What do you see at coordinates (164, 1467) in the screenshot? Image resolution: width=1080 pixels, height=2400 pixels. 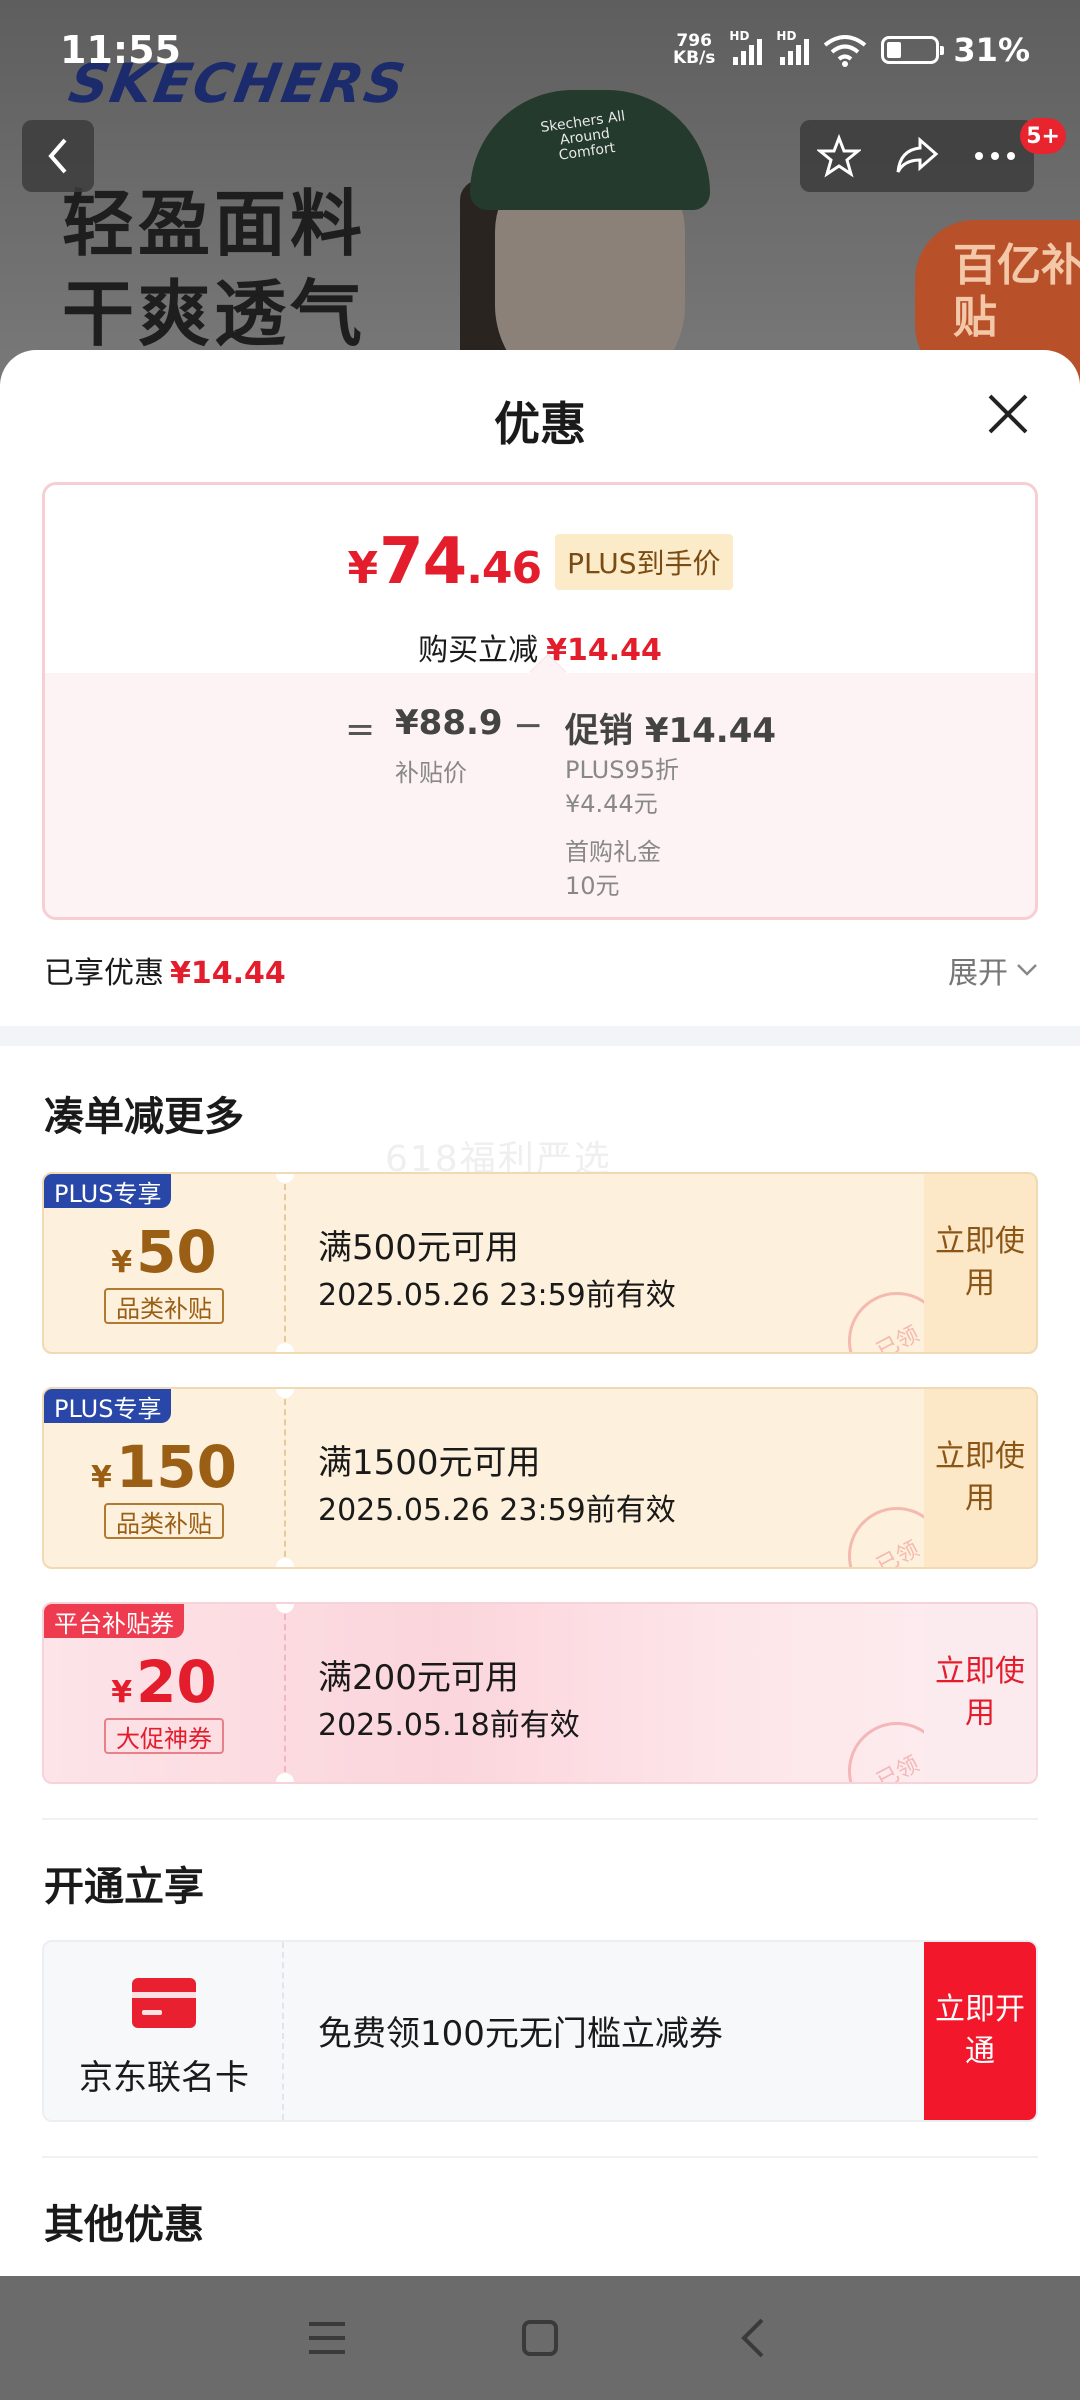 I see `coupon-amount: ¥150` at bounding box center [164, 1467].